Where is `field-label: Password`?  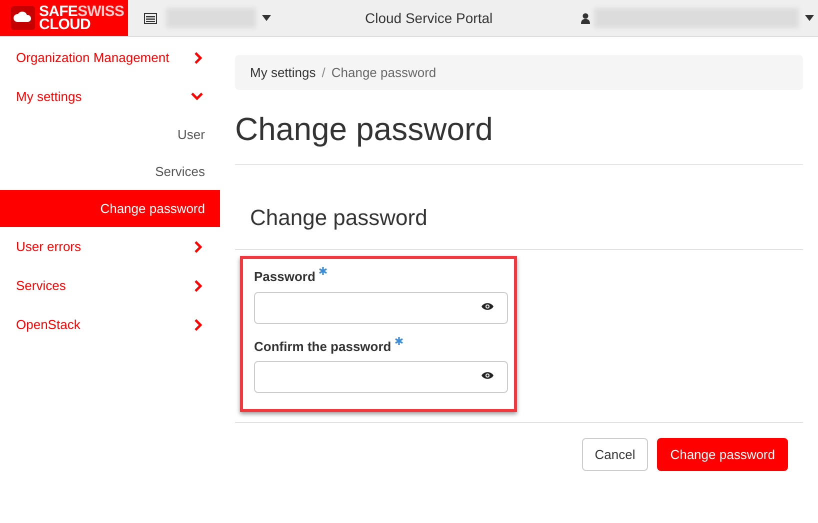
field-label: Password is located at coordinates (285, 277).